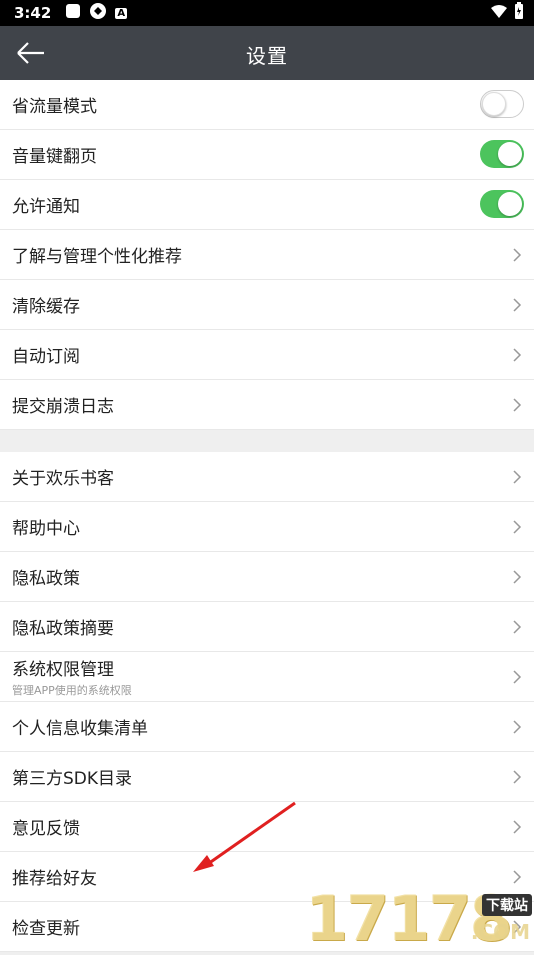 Image resolution: width=534 pixels, height=955 pixels. I want to click on setting-label: 了解与管理个性化推荐, so click(97, 257).